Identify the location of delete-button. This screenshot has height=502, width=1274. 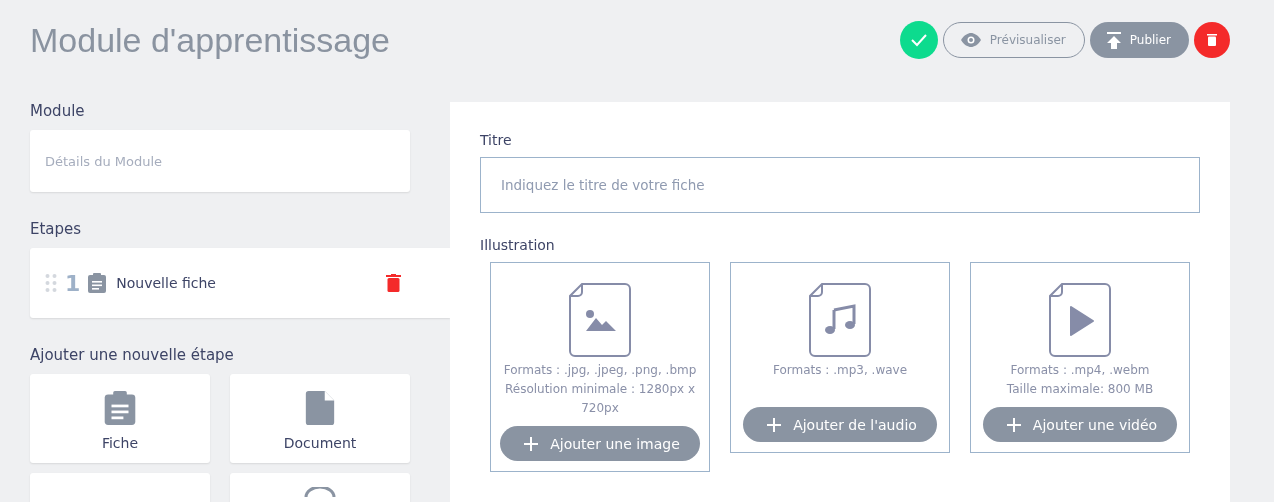
(1212, 40).